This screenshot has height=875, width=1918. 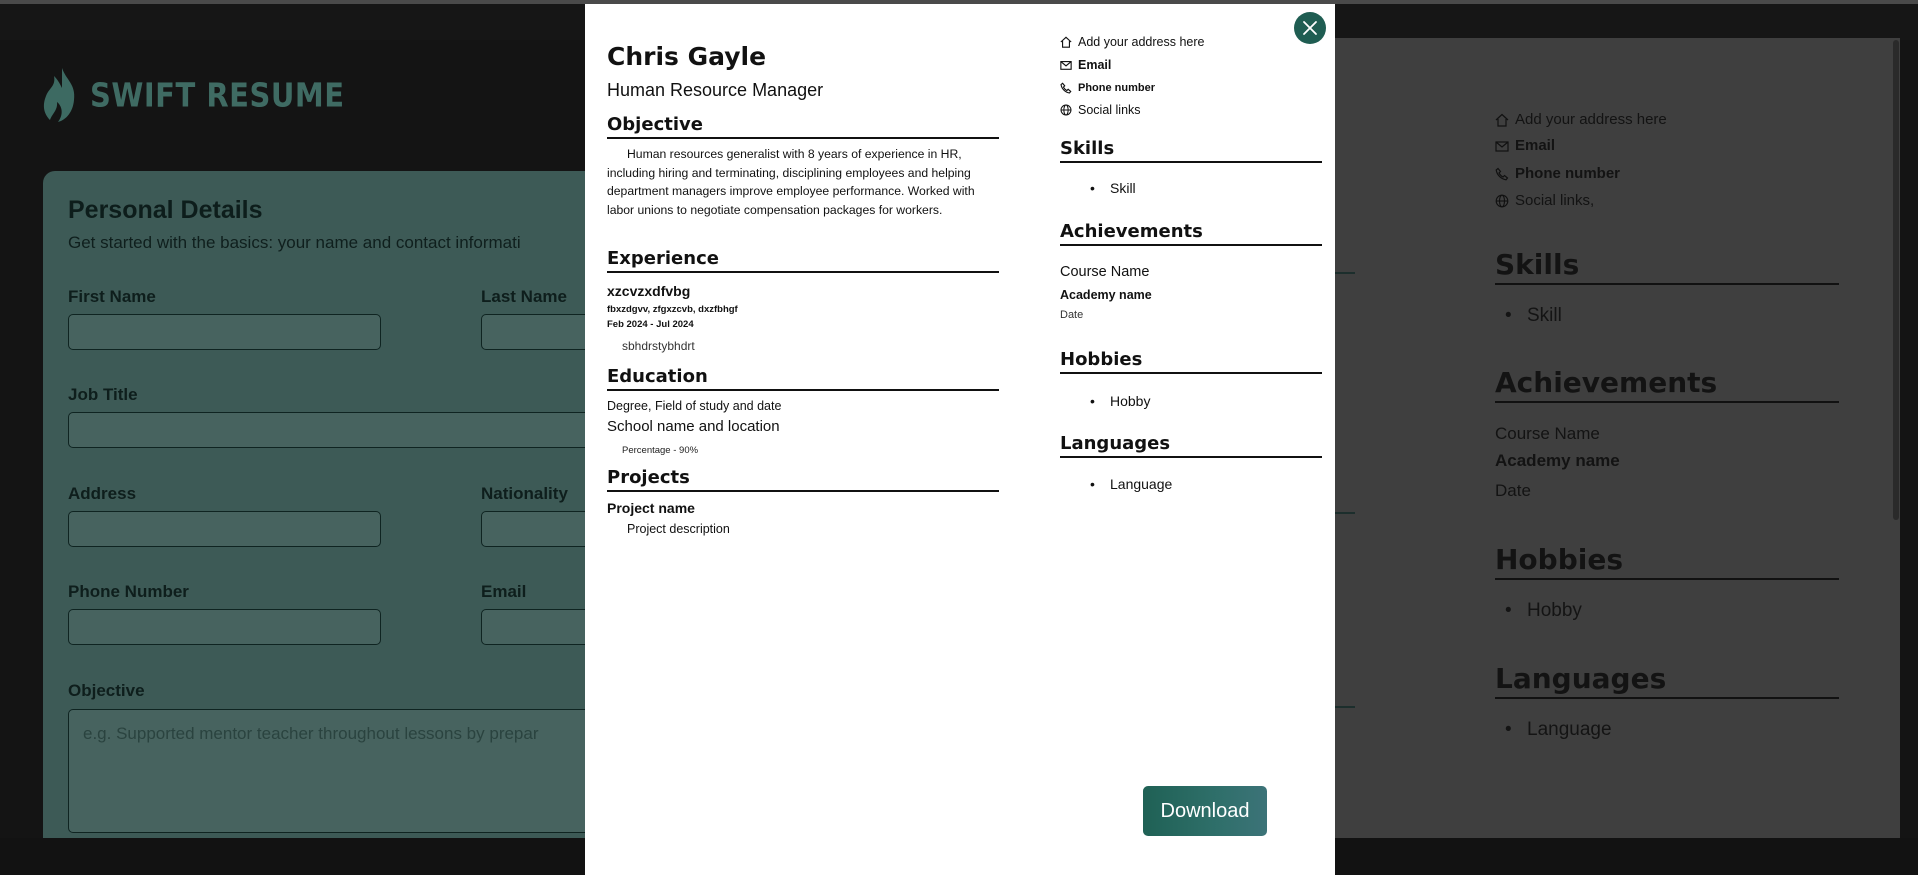 What do you see at coordinates (1533, 316) in the screenshot?
I see `preview-skill-item: Skill` at bounding box center [1533, 316].